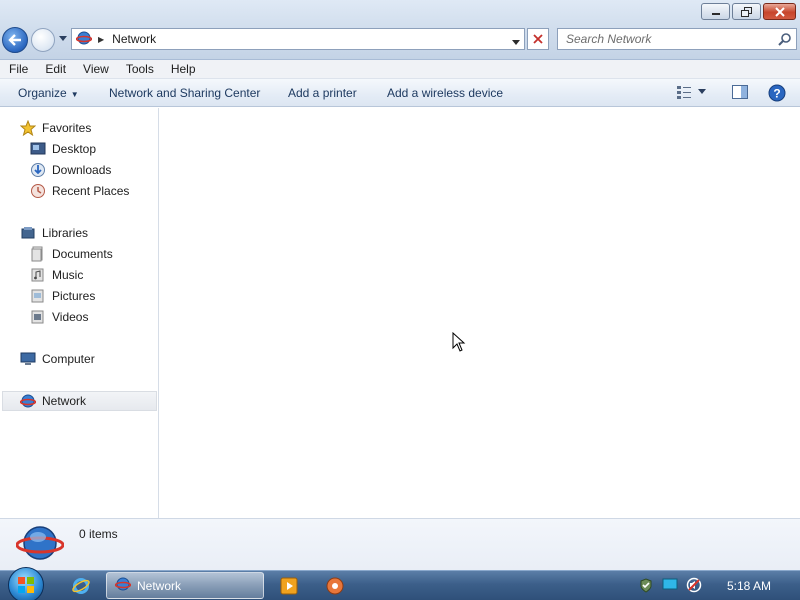 The height and width of the screenshot is (600, 800). Describe the element at coordinates (298, 39) in the screenshot. I see `address-bar: ▶ Network` at that location.